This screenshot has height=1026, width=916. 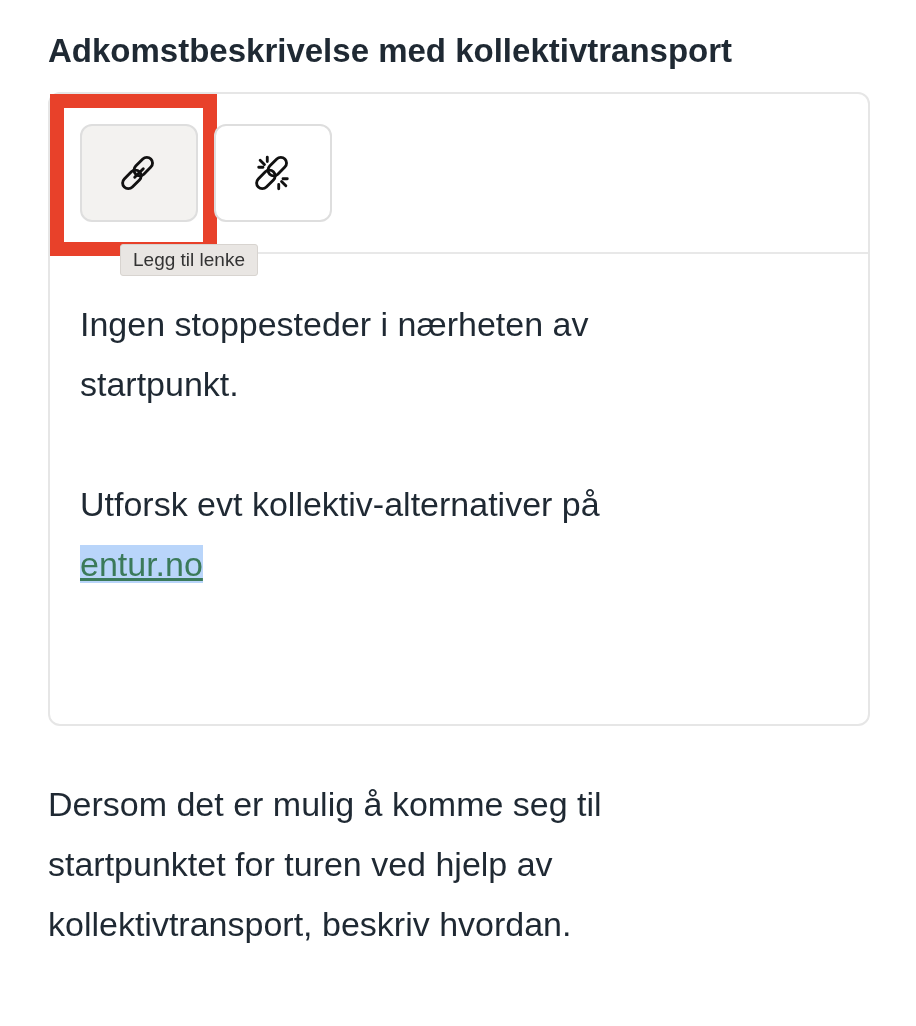 I want to click on editor-paragraph: Utforsk evt kollektiv-alternativer på entur.no, so click(x=340, y=534).